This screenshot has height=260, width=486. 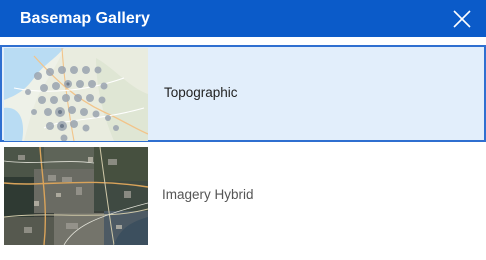 What do you see at coordinates (76, 196) in the screenshot?
I see `imagery-hybrid-thumbnail` at bounding box center [76, 196].